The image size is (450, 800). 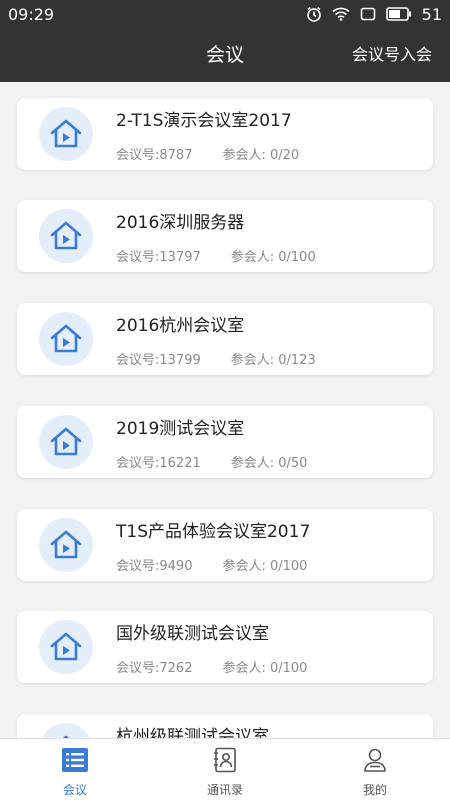 I want to click on meeting-room-name: 2019测试会议室, so click(x=180, y=429).